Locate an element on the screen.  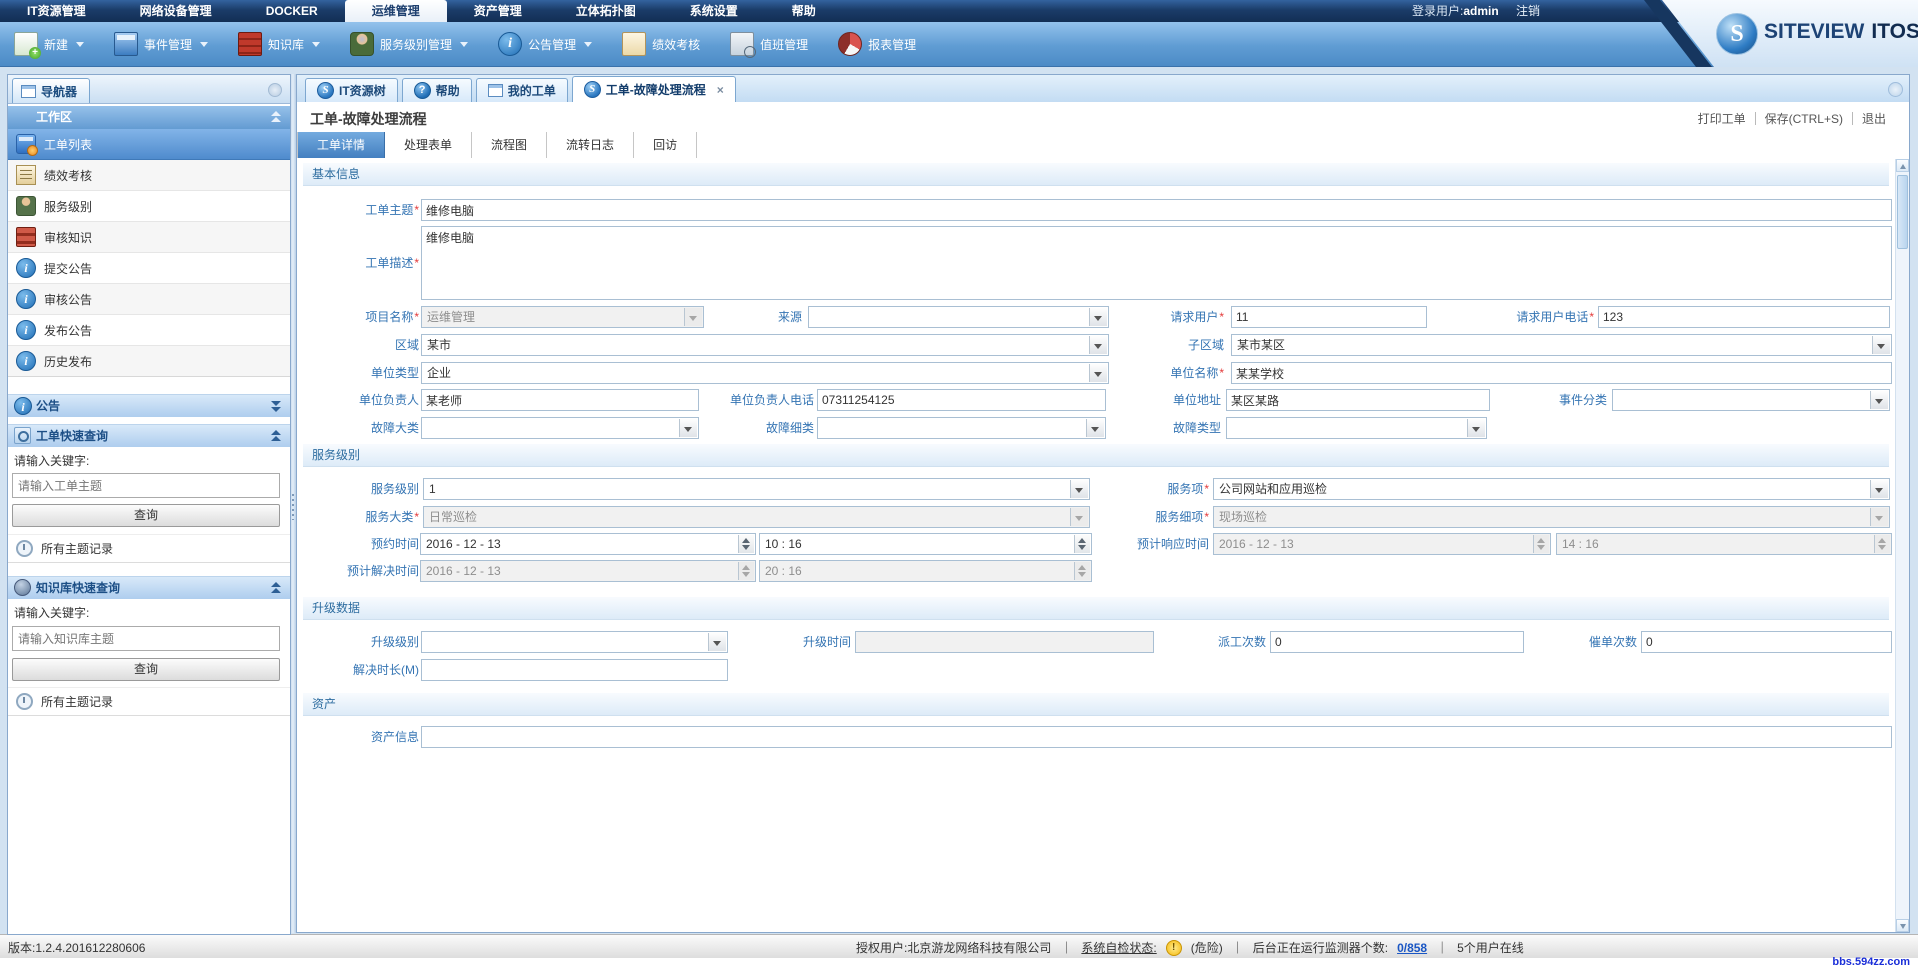
menu-ops-management: 运维管理 is located at coordinates (395, 11).